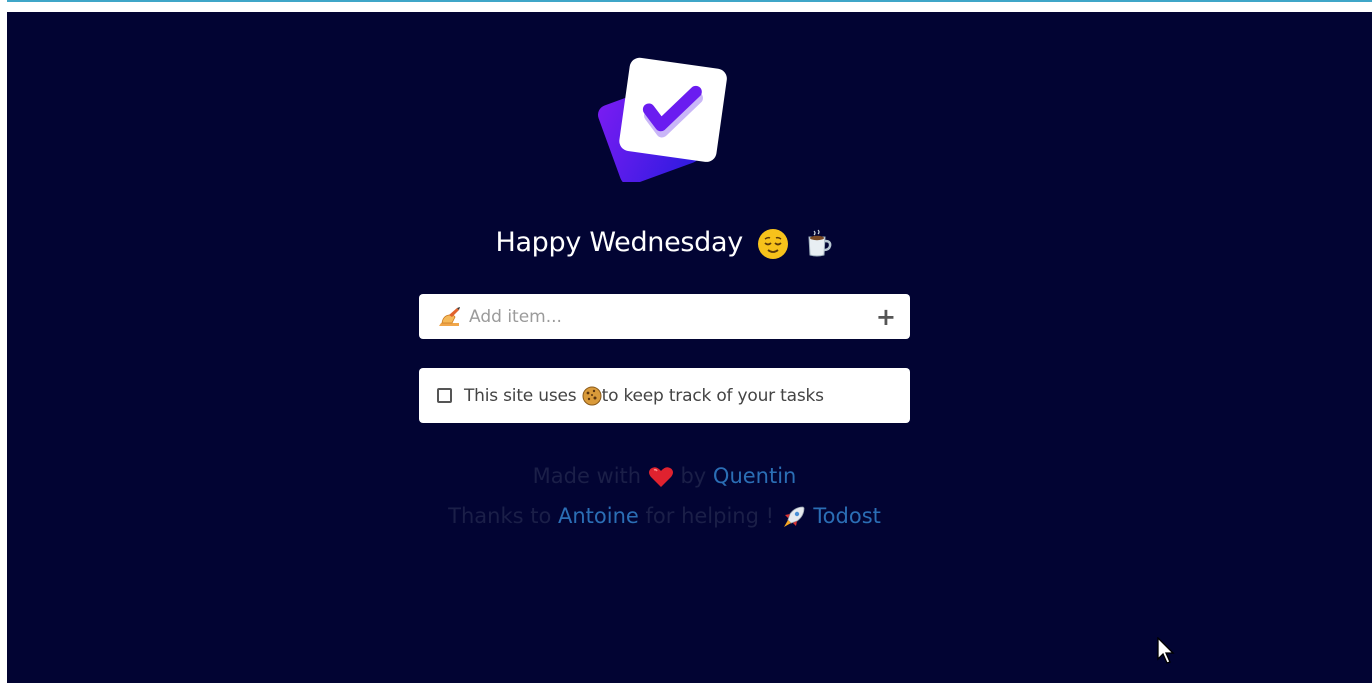  What do you see at coordinates (449, 316) in the screenshot?
I see `writing-hand-icon` at bounding box center [449, 316].